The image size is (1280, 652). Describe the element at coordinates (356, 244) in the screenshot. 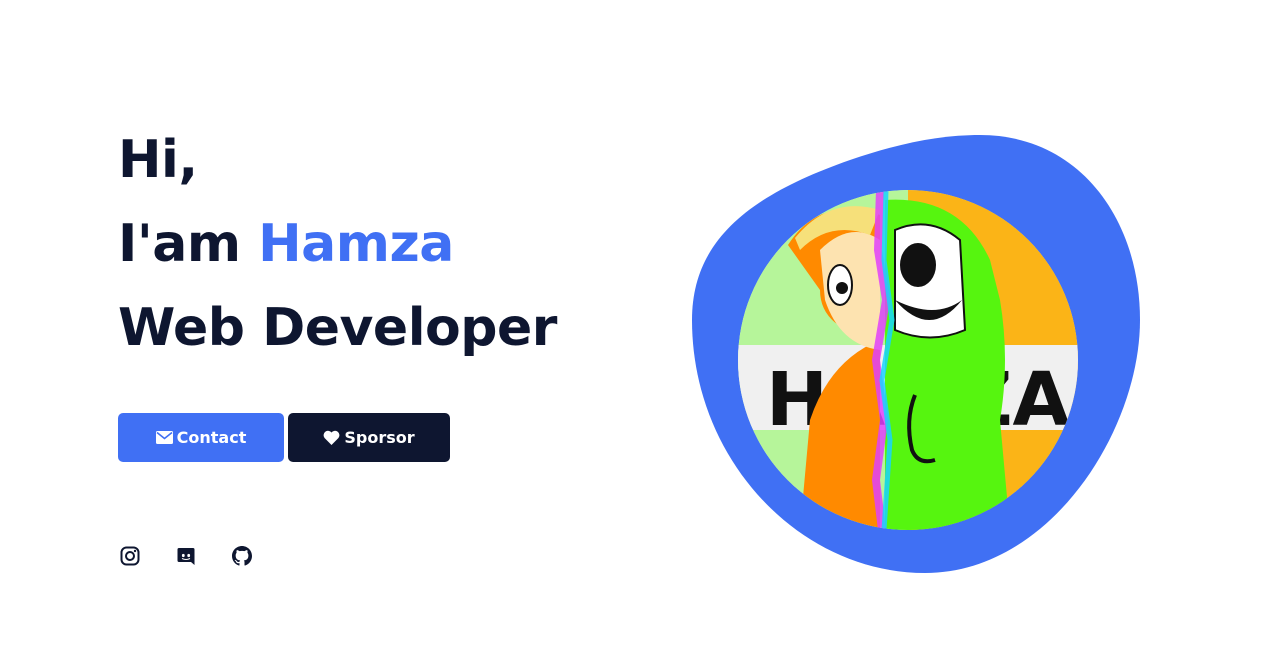

I see `name-highlight: Hamza` at that location.